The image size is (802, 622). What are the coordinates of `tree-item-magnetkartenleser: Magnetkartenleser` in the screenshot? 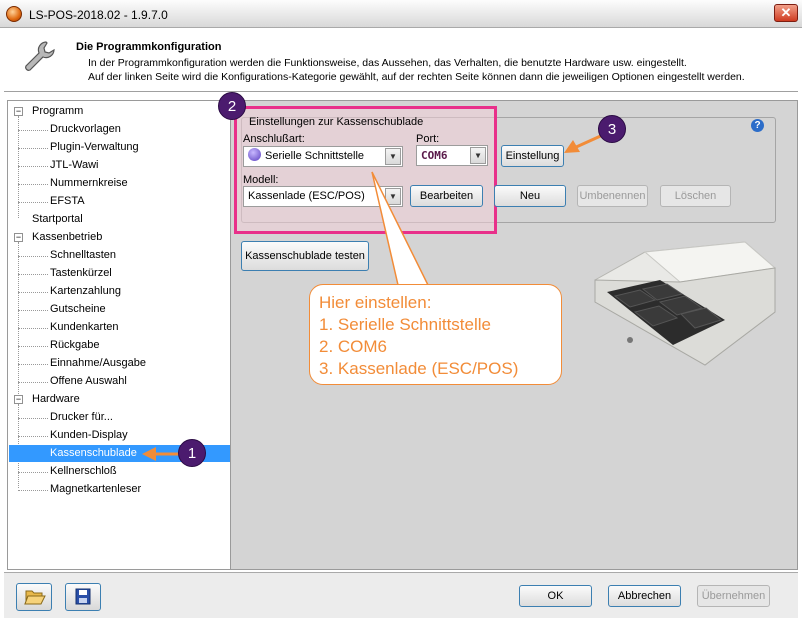 It's located at (95, 489).